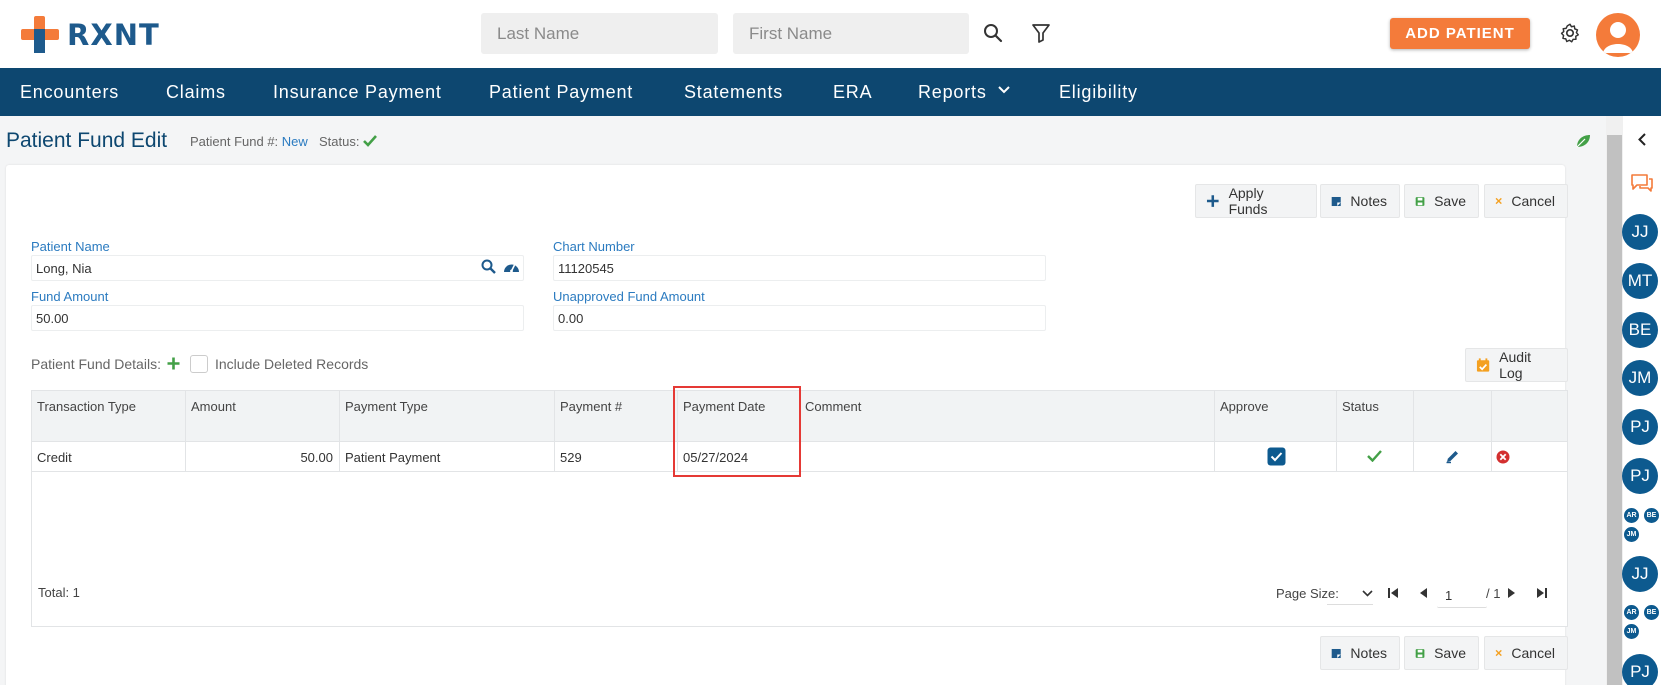  I want to click on first-name-input, so click(851, 33).